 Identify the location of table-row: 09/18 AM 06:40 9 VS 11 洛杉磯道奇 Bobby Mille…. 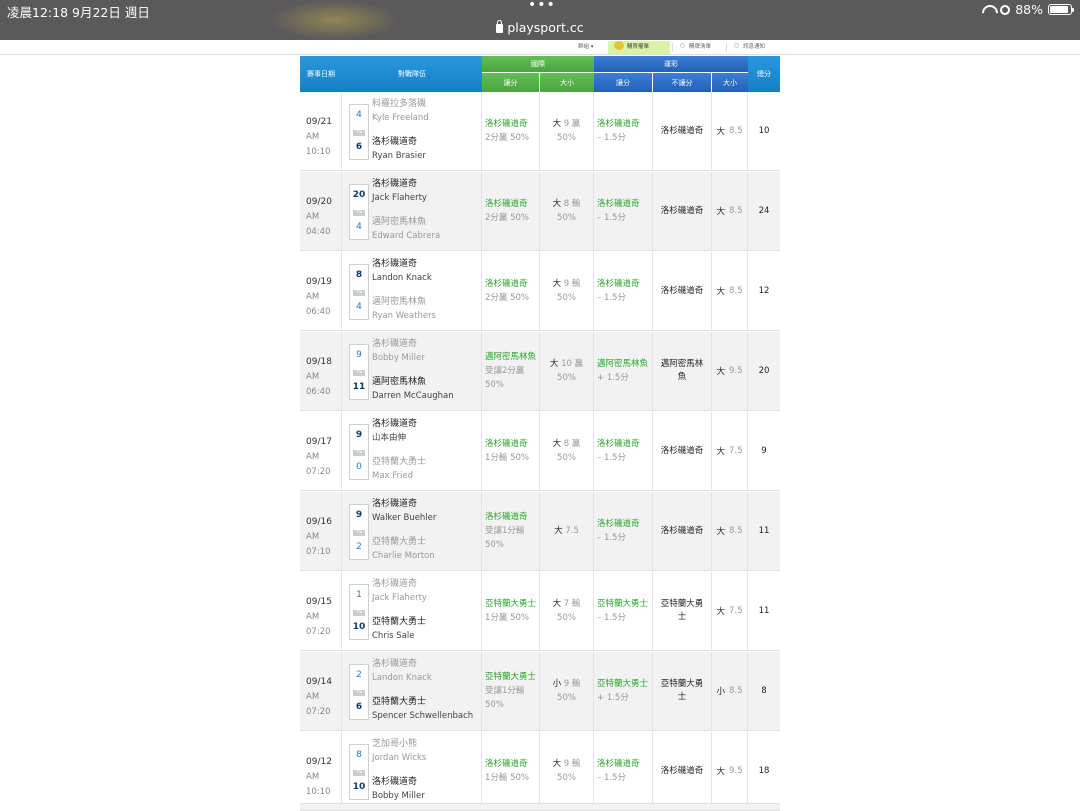
(540, 371).